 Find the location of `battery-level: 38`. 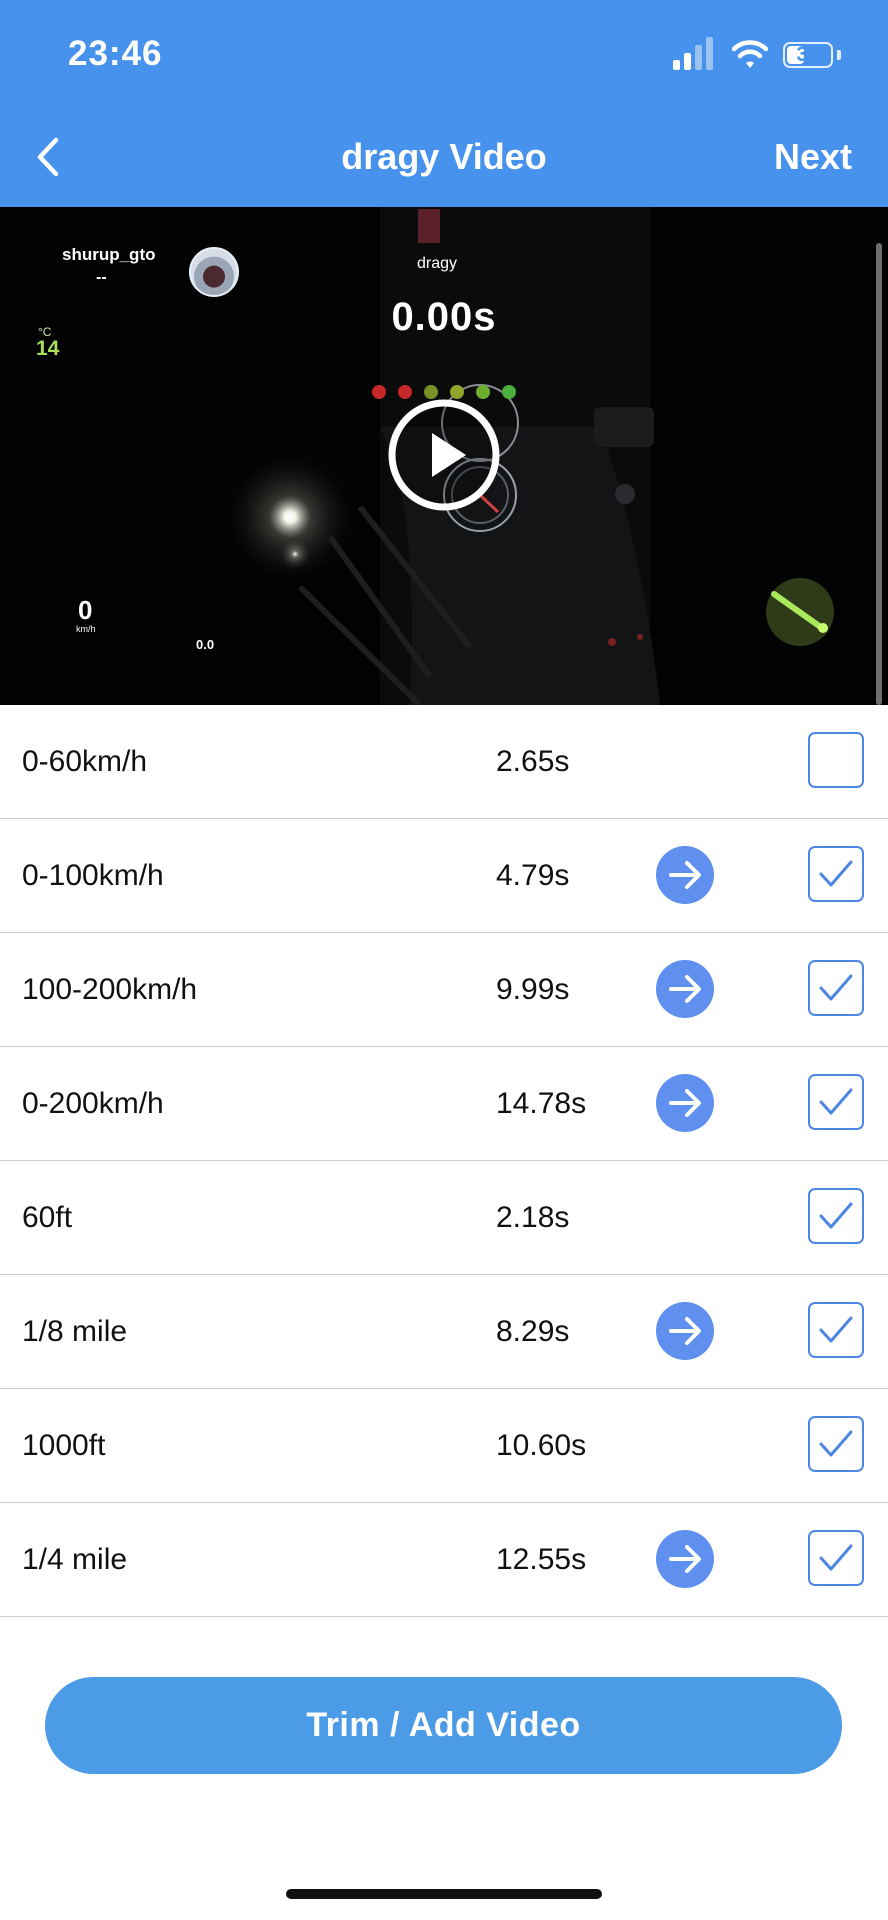

battery-level: 38 is located at coordinates (808, 54).